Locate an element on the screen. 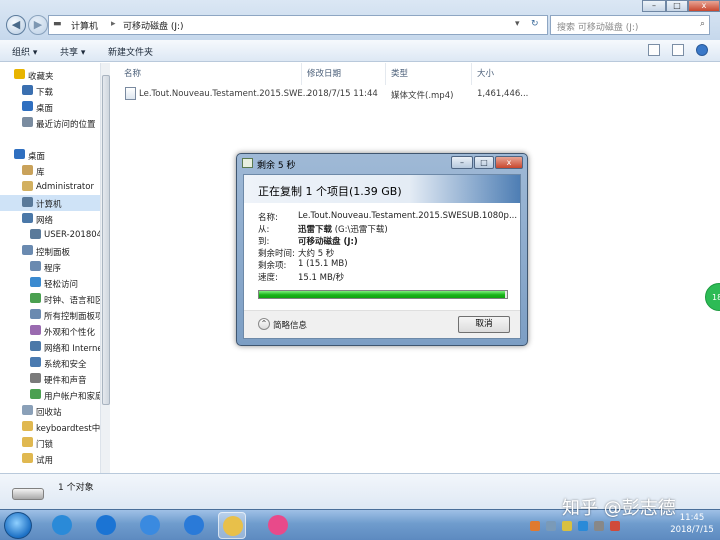  copy-dialog-icon is located at coordinates (247, 163).